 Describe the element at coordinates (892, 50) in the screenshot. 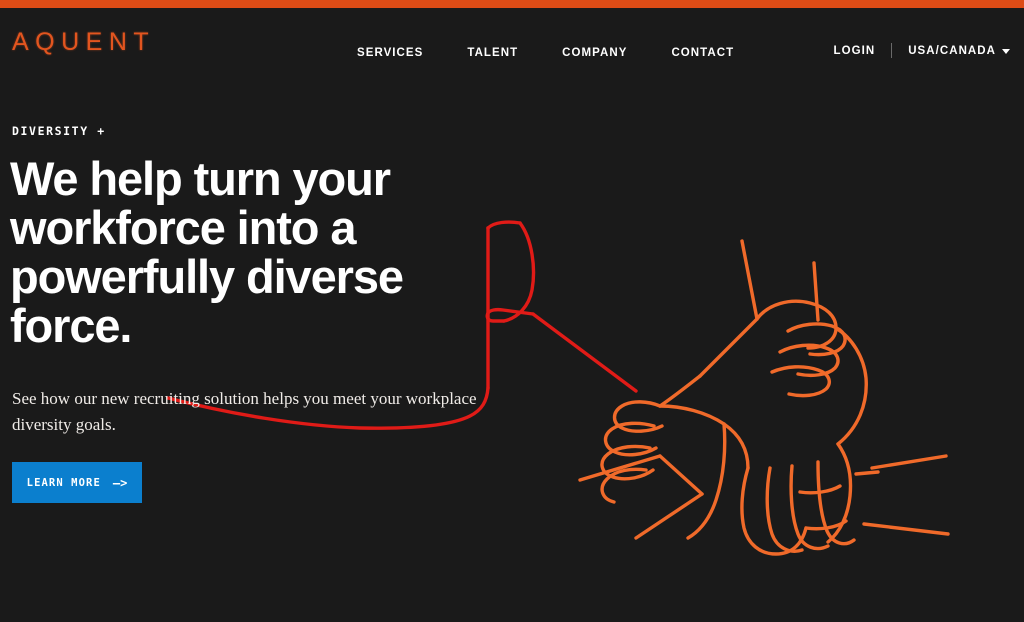

I see `utility-divider` at that location.